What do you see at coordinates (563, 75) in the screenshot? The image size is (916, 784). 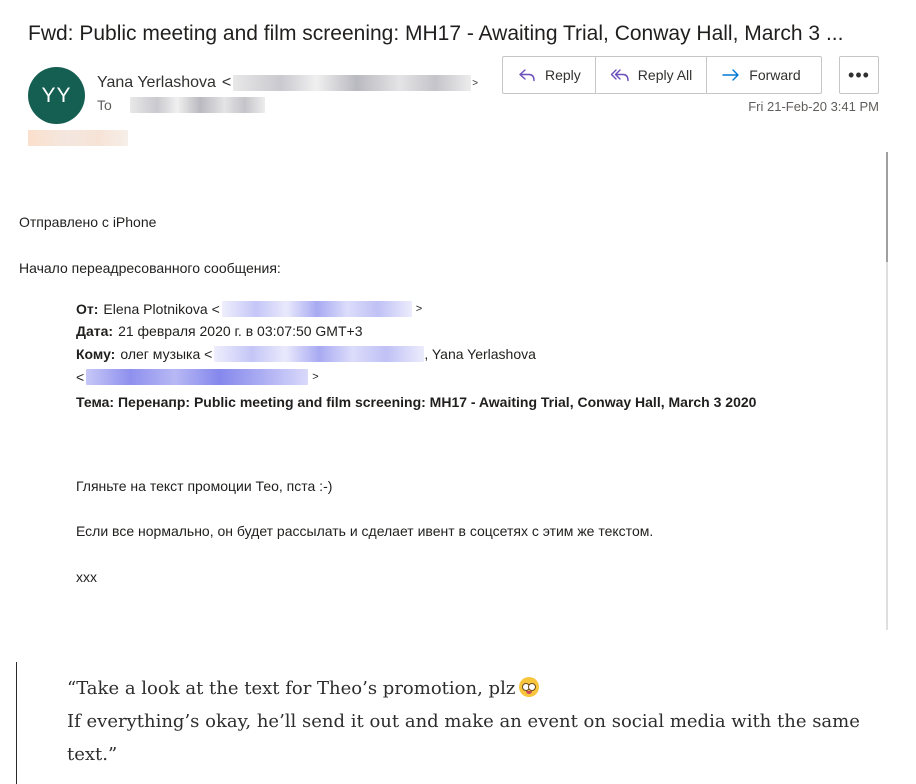 I see `reply-label: Reply` at bounding box center [563, 75].